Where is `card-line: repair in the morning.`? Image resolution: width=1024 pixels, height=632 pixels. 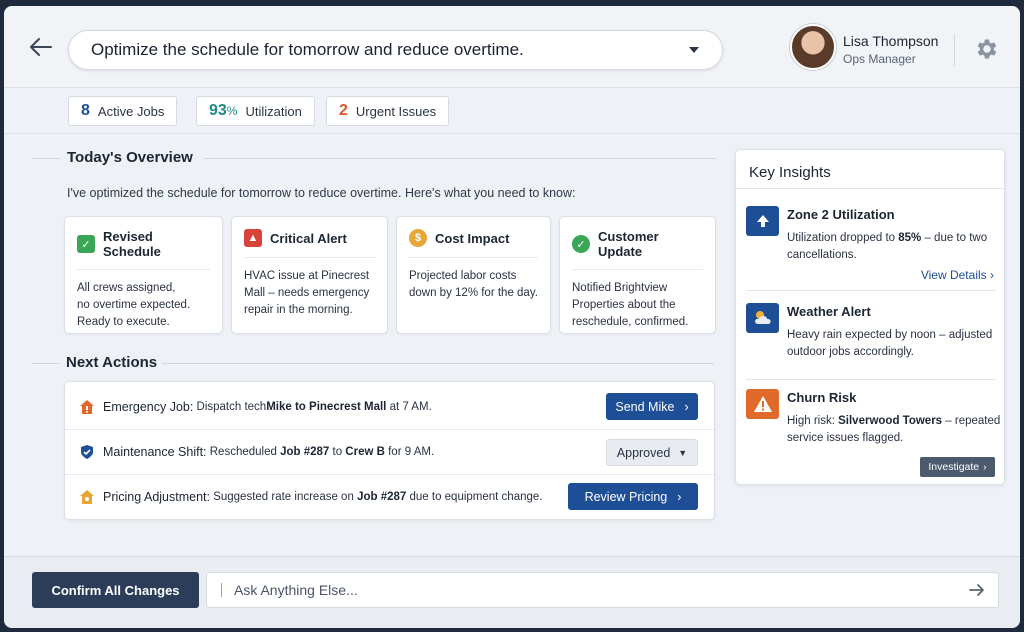 card-line: repair in the morning. is located at coordinates (298, 310).